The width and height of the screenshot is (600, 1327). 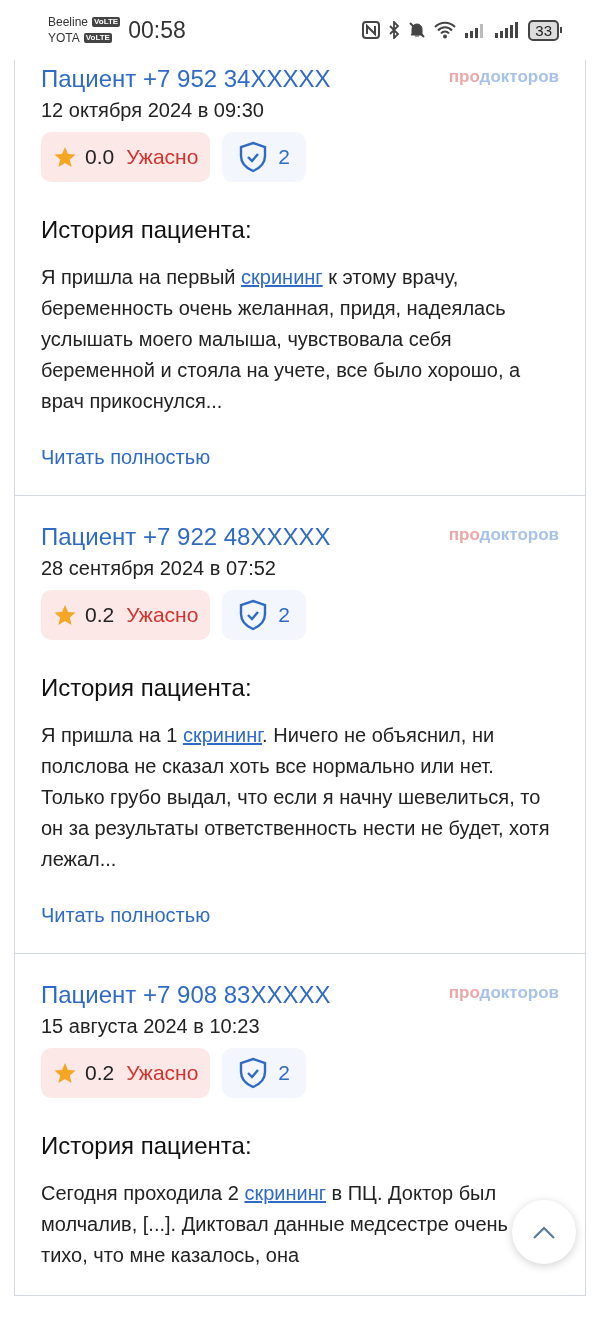 What do you see at coordinates (445, 30) in the screenshot?
I see `wifi-icon` at bounding box center [445, 30].